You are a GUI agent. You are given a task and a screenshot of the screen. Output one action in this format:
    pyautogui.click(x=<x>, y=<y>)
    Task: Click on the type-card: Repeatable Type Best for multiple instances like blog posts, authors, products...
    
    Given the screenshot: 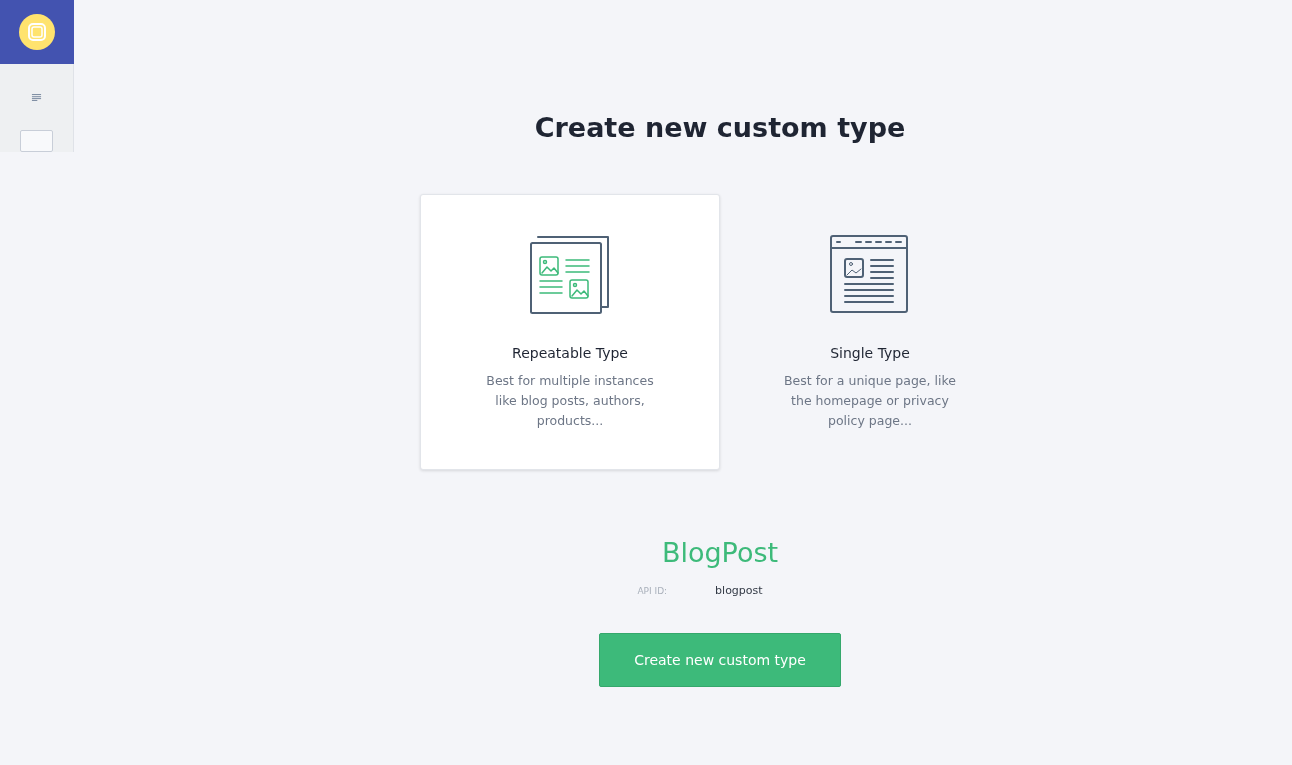 What is the action you would take?
    pyautogui.click(x=570, y=332)
    